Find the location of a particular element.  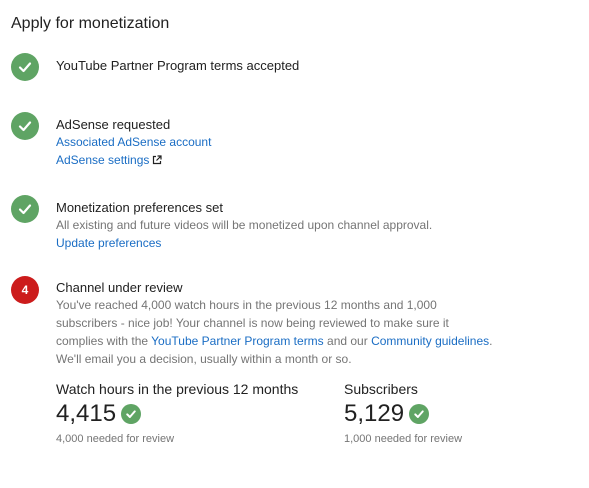

review-text-part2: and our is located at coordinates (347, 341).